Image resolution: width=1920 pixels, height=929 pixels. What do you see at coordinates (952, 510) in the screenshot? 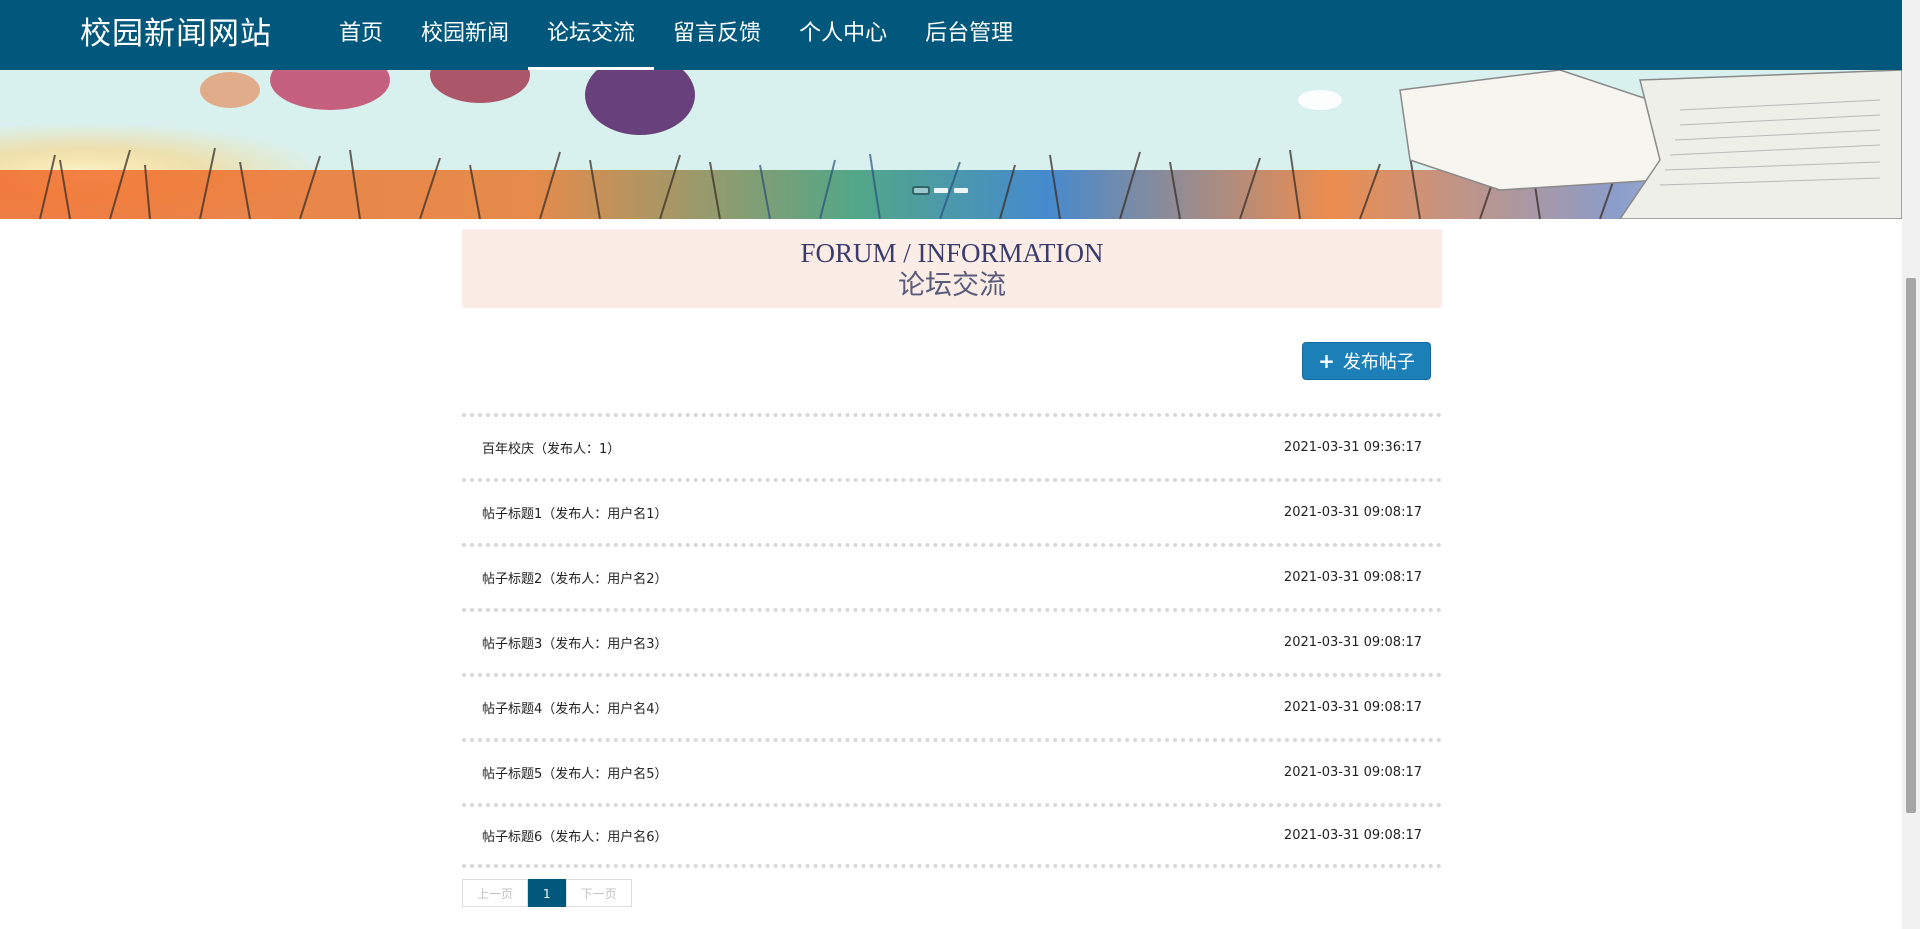
I see `post-row: 帖子标题1（发布人：用户名1） 2021-03-31 09:08:17` at bounding box center [952, 510].